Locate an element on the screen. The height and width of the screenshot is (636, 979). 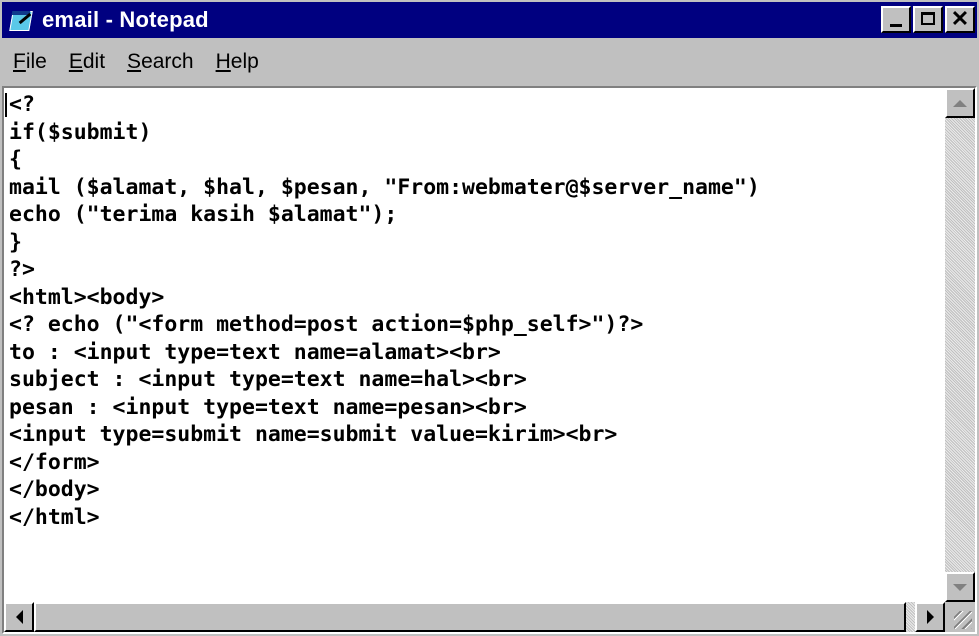
menu-edit: Edit is located at coordinates (87, 62).